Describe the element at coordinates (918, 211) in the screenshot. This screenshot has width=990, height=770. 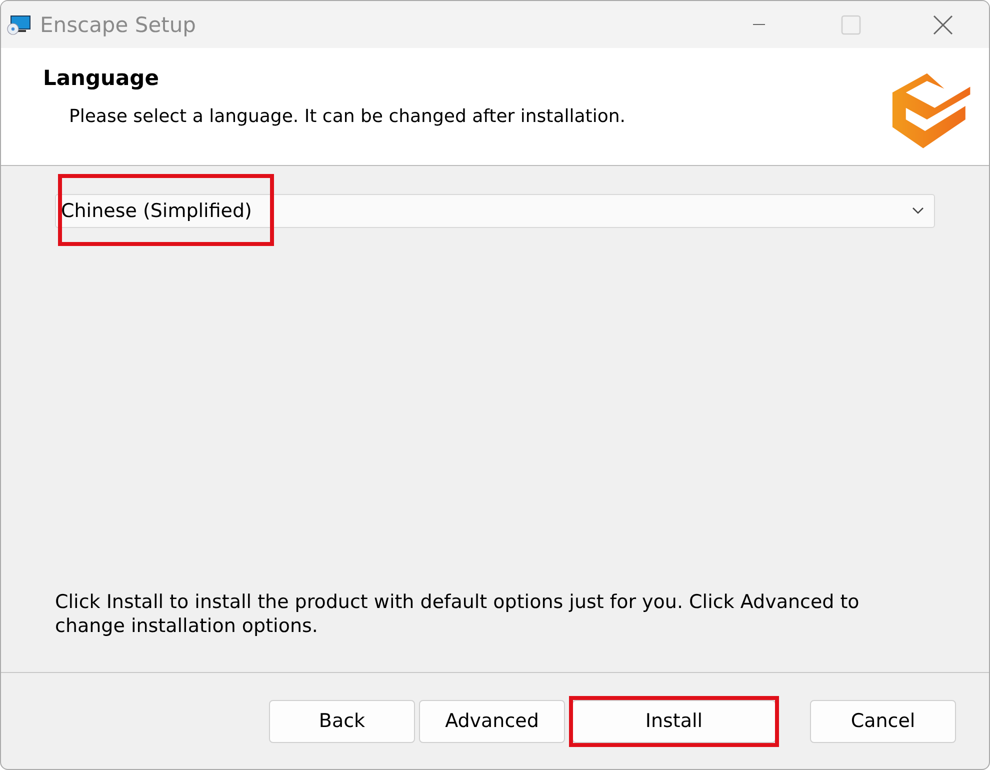
I see `chevron-down-icon` at that location.